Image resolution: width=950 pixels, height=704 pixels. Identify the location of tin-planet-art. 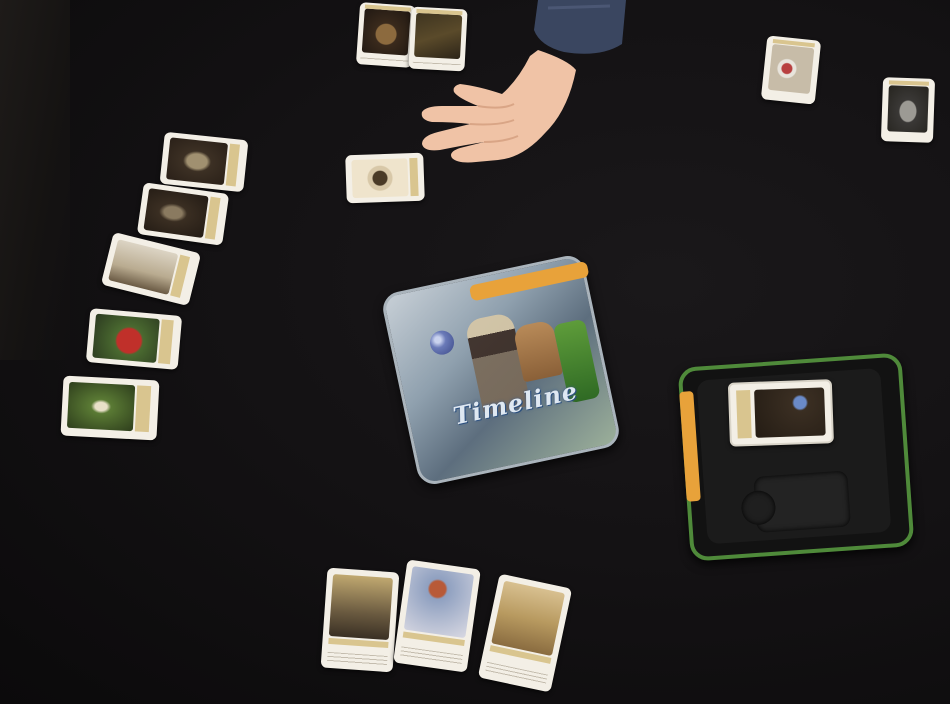
(442, 342).